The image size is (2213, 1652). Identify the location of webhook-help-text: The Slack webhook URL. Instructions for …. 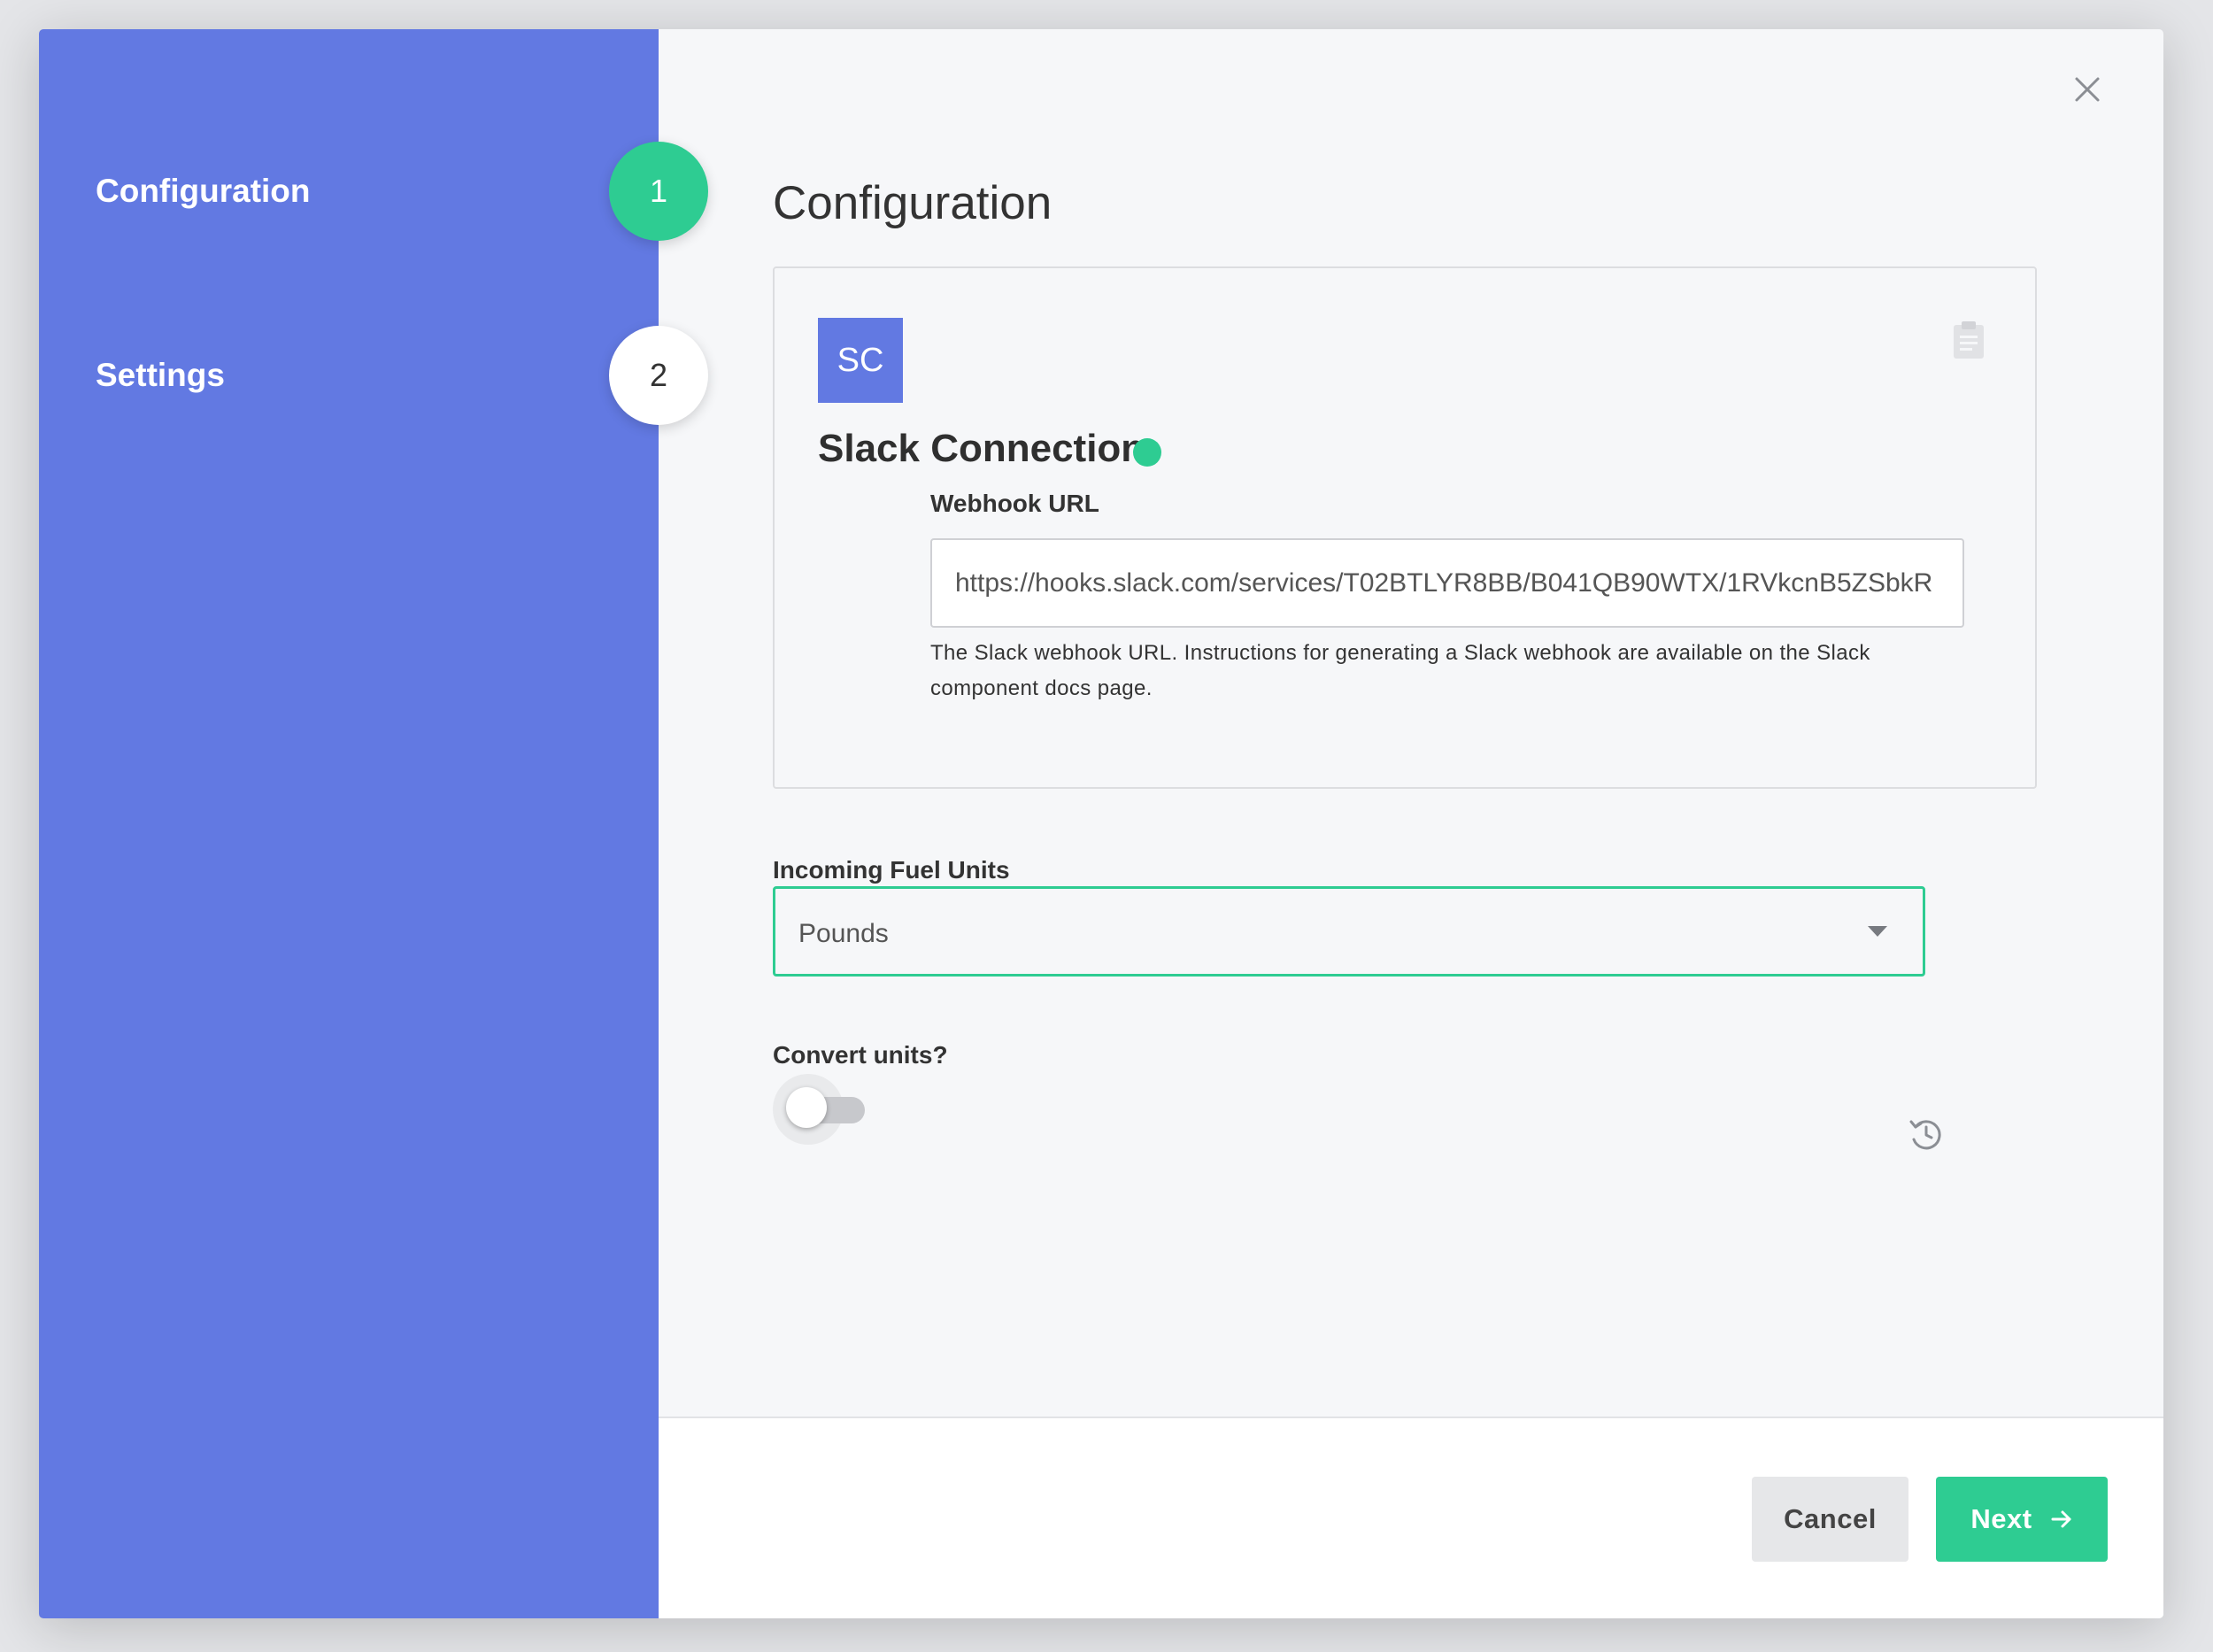
(1400, 670).